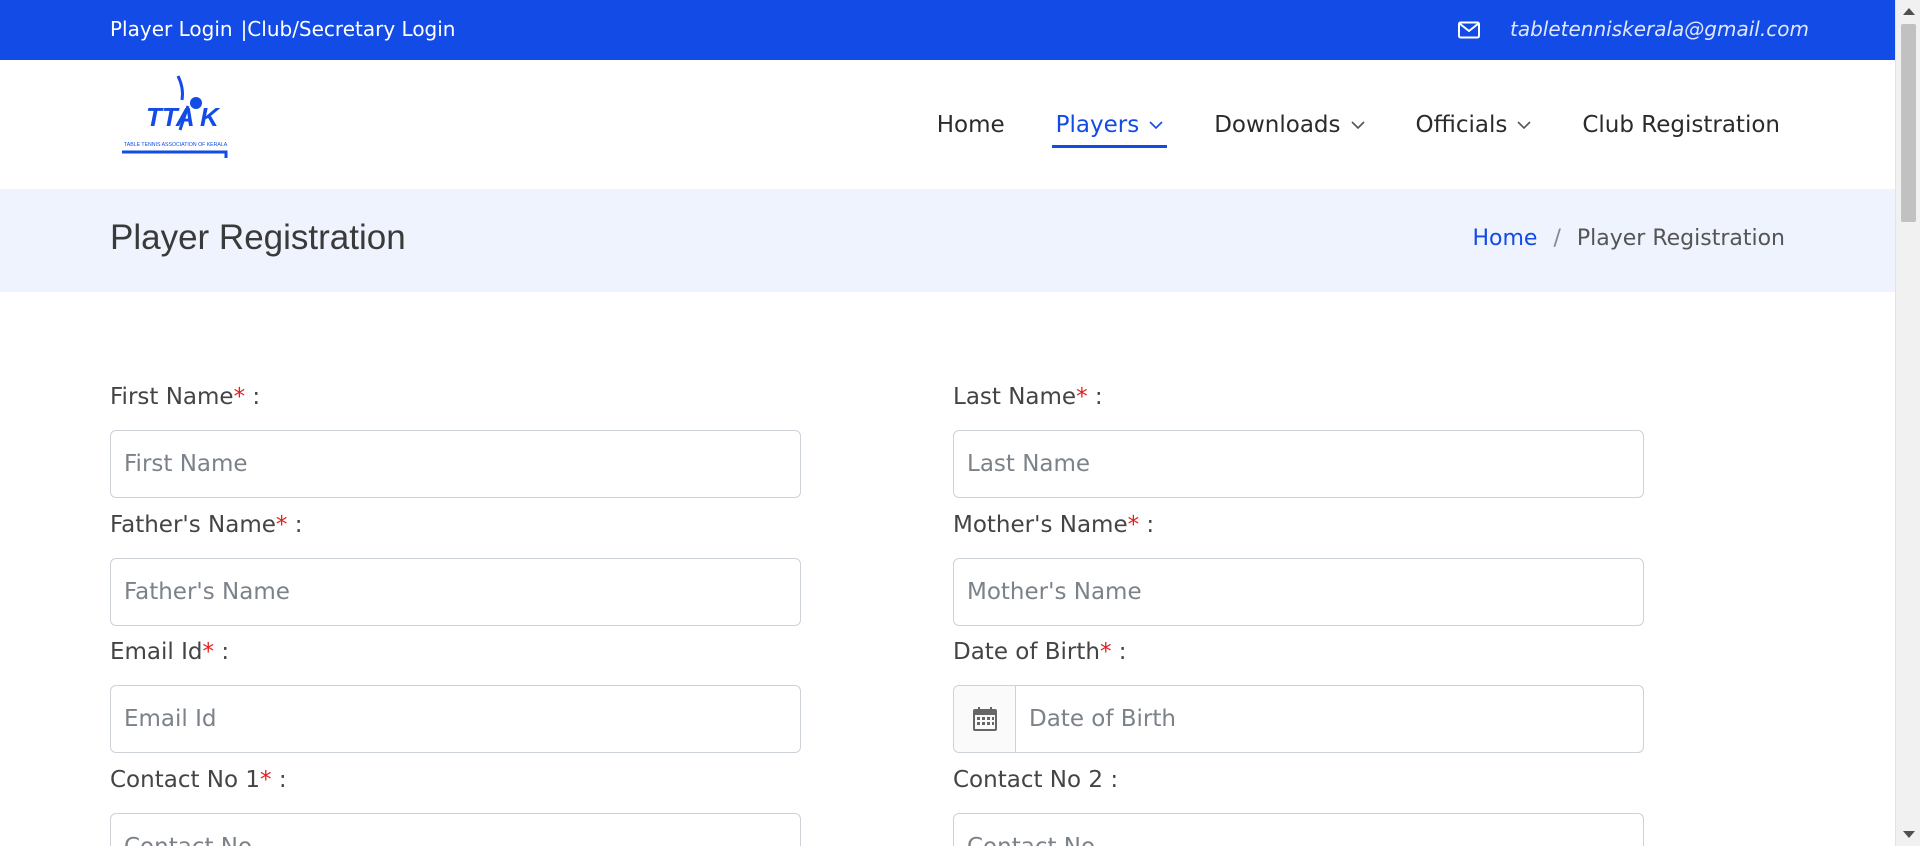 Image resolution: width=1920 pixels, height=846 pixels. I want to click on dob-group: Date of Birth* :, so click(1298, 696).